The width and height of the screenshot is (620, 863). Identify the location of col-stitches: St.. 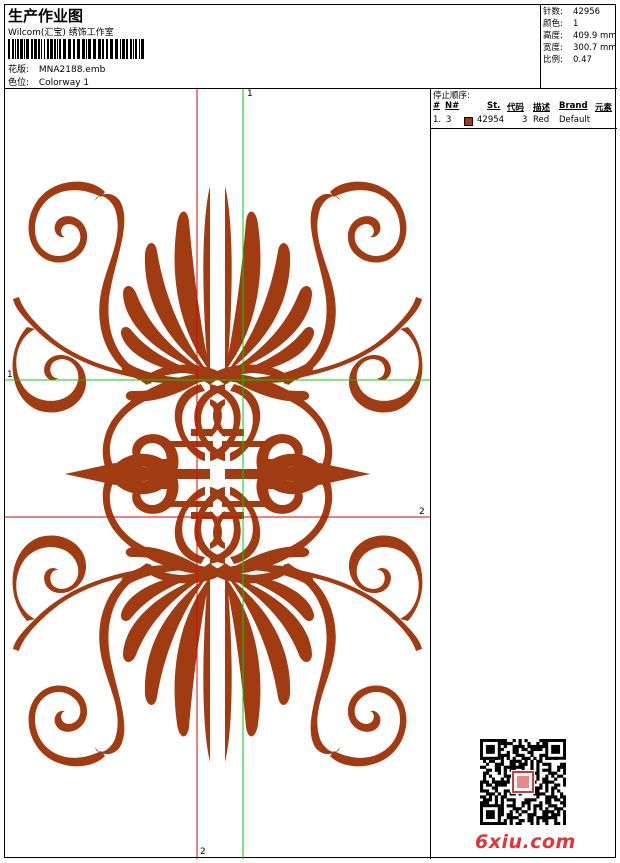
(494, 106).